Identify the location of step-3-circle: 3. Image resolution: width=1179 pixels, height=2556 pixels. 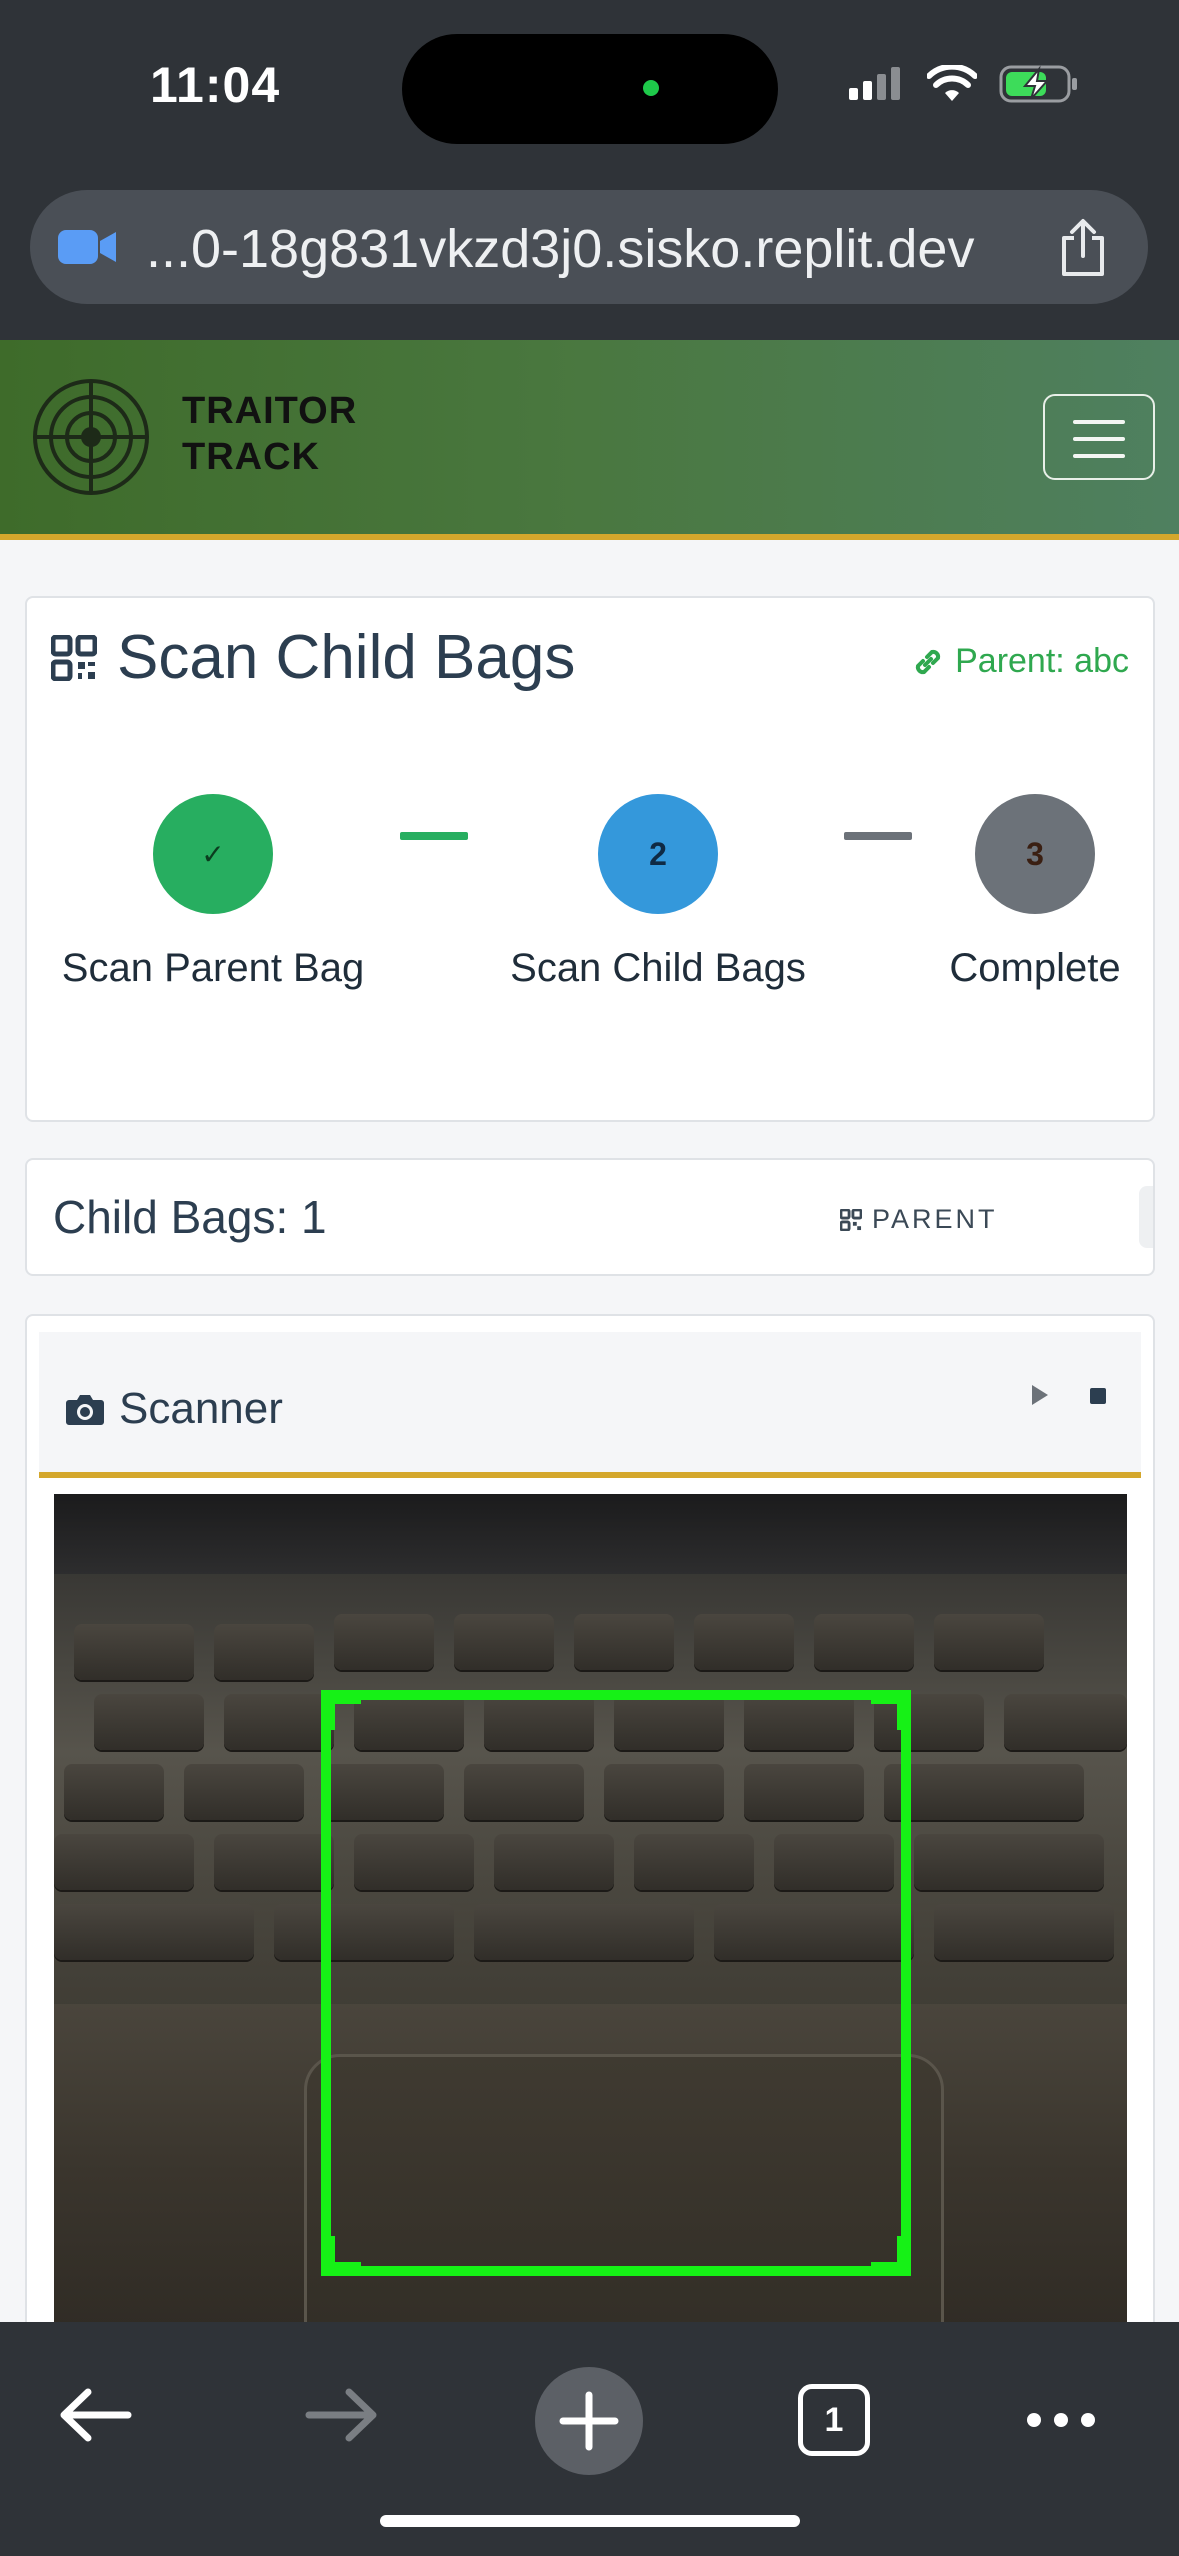
(1035, 854).